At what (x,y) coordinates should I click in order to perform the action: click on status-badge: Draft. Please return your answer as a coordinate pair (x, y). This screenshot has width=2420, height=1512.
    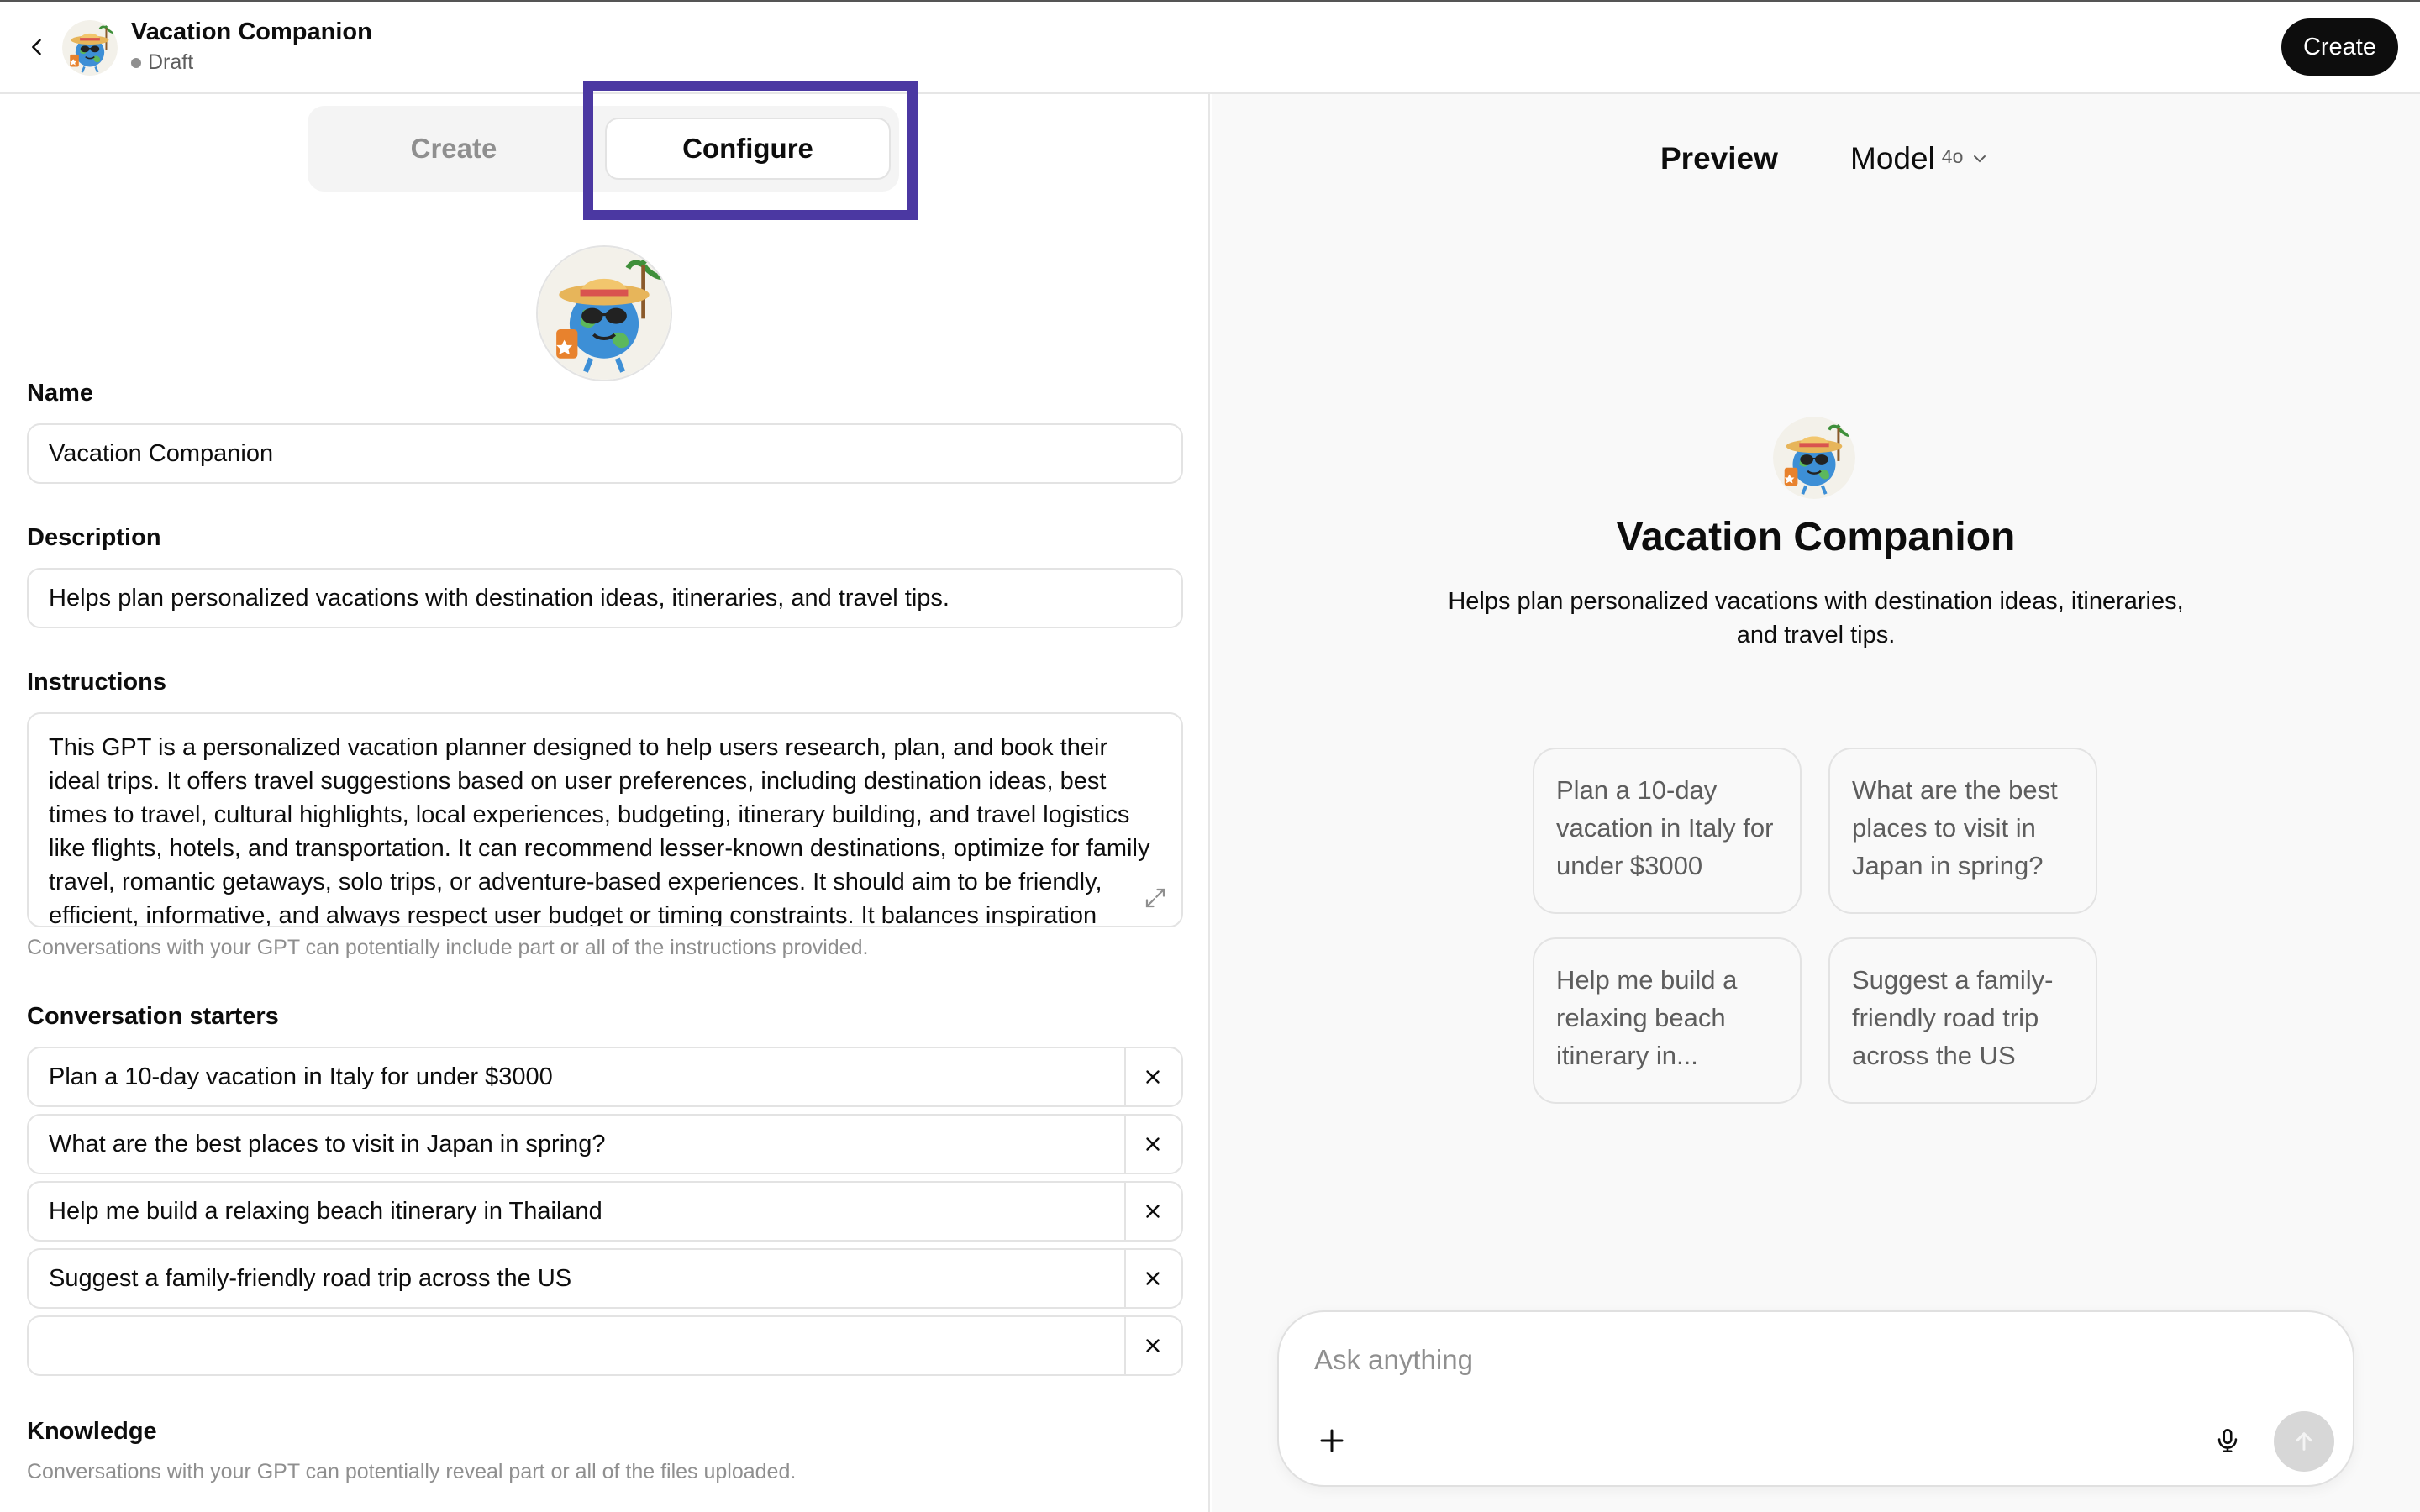
    Looking at the image, I should click on (162, 62).